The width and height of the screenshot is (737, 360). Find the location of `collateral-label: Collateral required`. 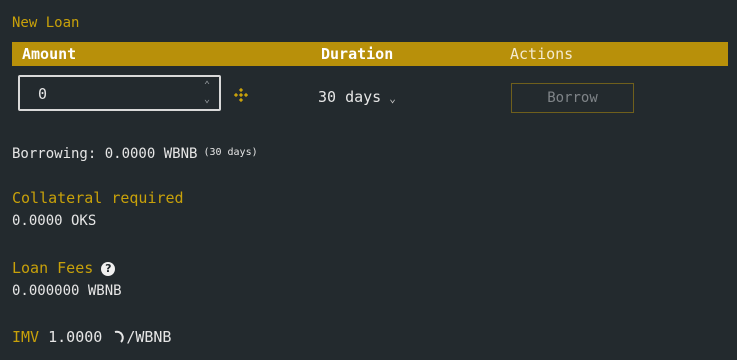

collateral-label: Collateral required is located at coordinates (98, 198).